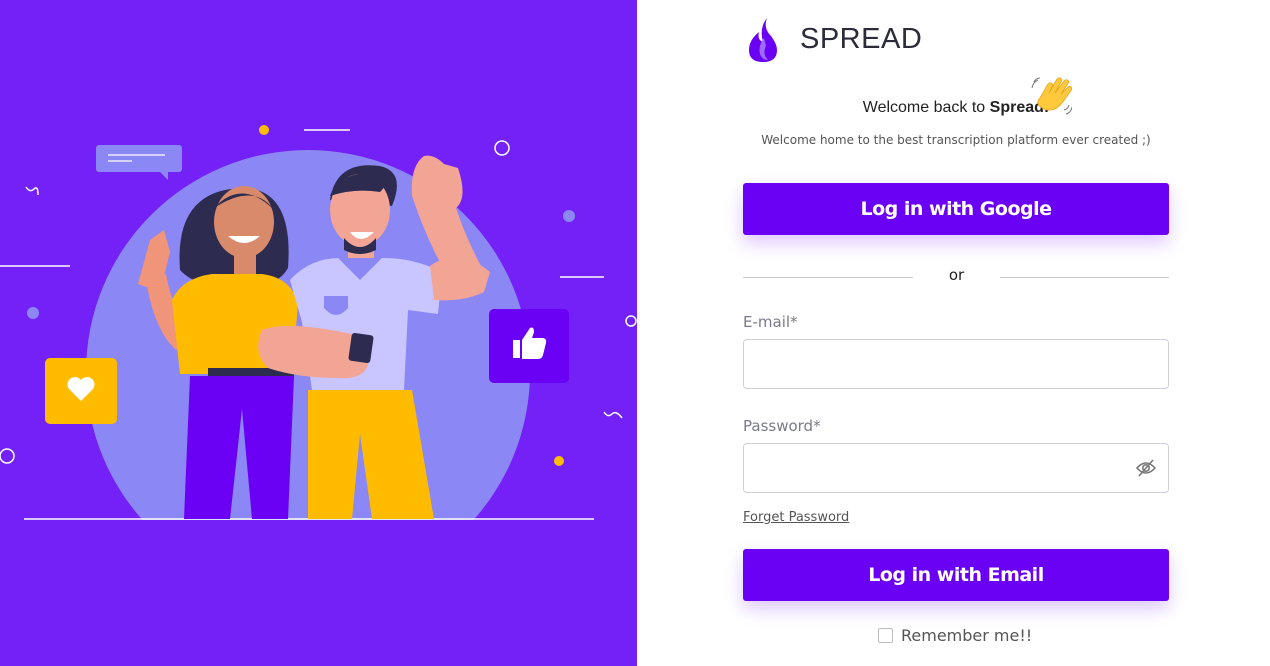 The image size is (1270, 666). What do you see at coordinates (956, 575) in the screenshot?
I see `email-login-button: Log in with Email` at bounding box center [956, 575].